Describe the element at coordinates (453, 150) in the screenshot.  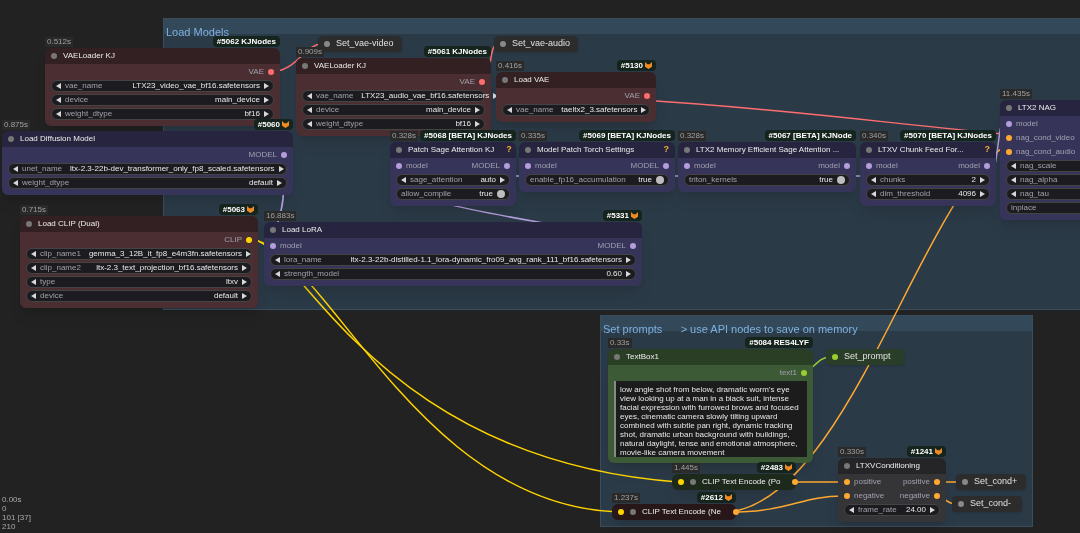
I see `node-header: Patch Sage Attention KJ ?` at that location.